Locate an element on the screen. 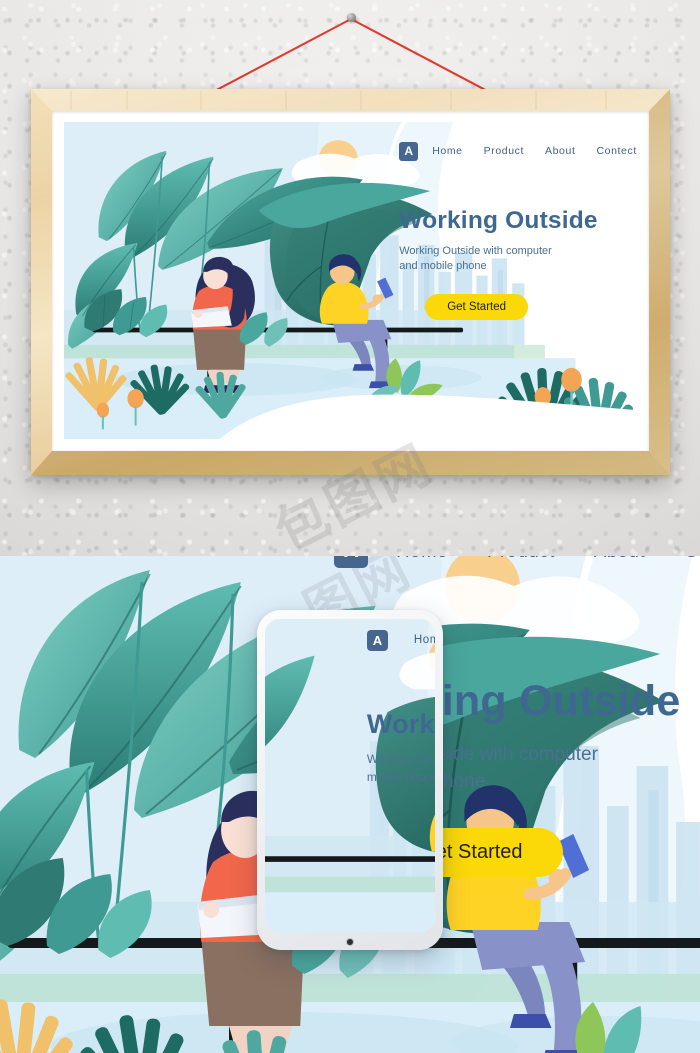  logo-letter-zoomed: A is located at coordinates (351, 559).